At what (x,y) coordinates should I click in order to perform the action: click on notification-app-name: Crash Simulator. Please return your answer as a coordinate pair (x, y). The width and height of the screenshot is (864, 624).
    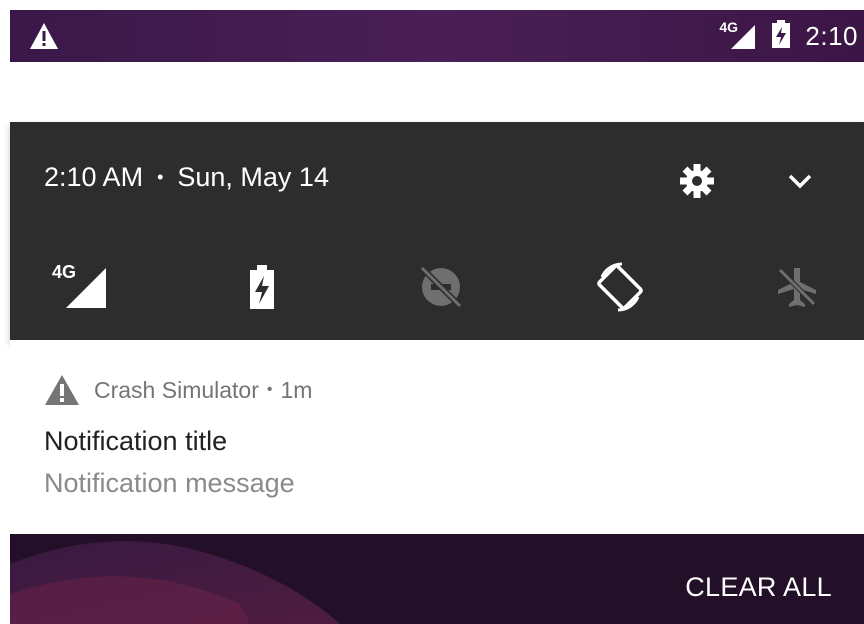
    Looking at the image, I should click on (176, 389).